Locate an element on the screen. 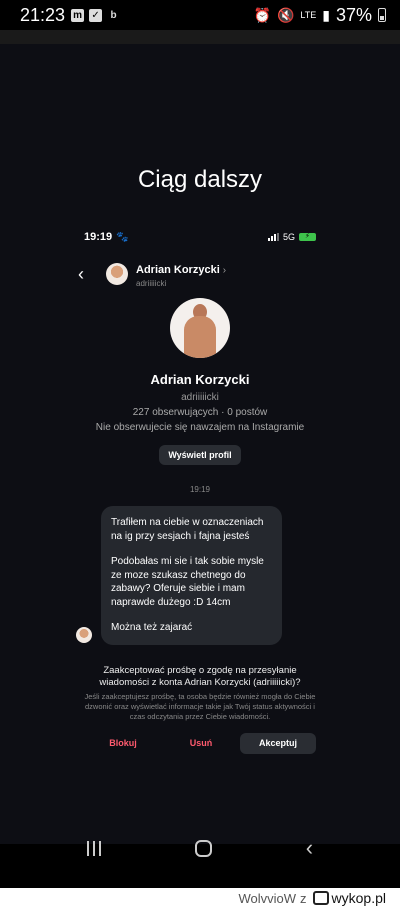 Image resolution: width=400 pixels, height=908 pixels. watermark-footer: WolvvioW z wykop.pl is located at coordinates (200, 898).